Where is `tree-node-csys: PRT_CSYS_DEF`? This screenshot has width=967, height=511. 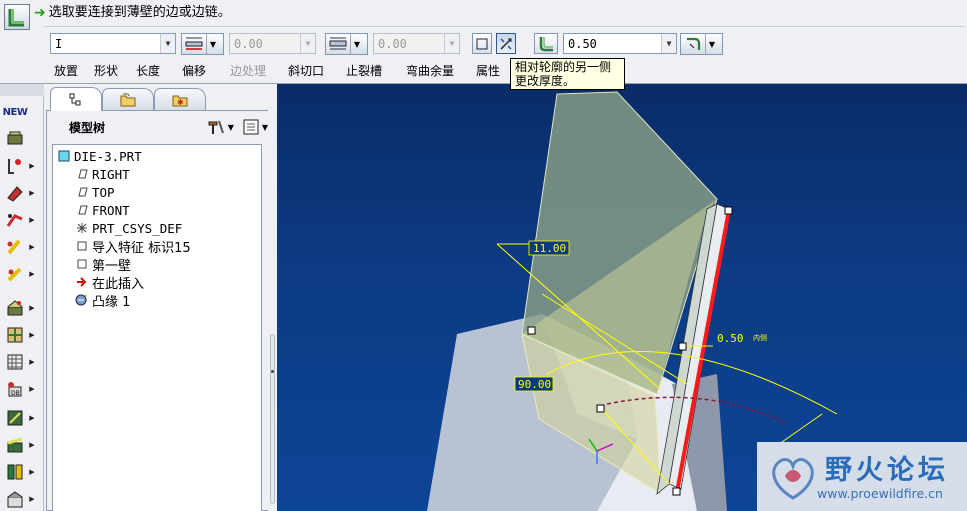
tree-node-csys: PRT_CSYS_DEF is located at coordinates (128, 228).